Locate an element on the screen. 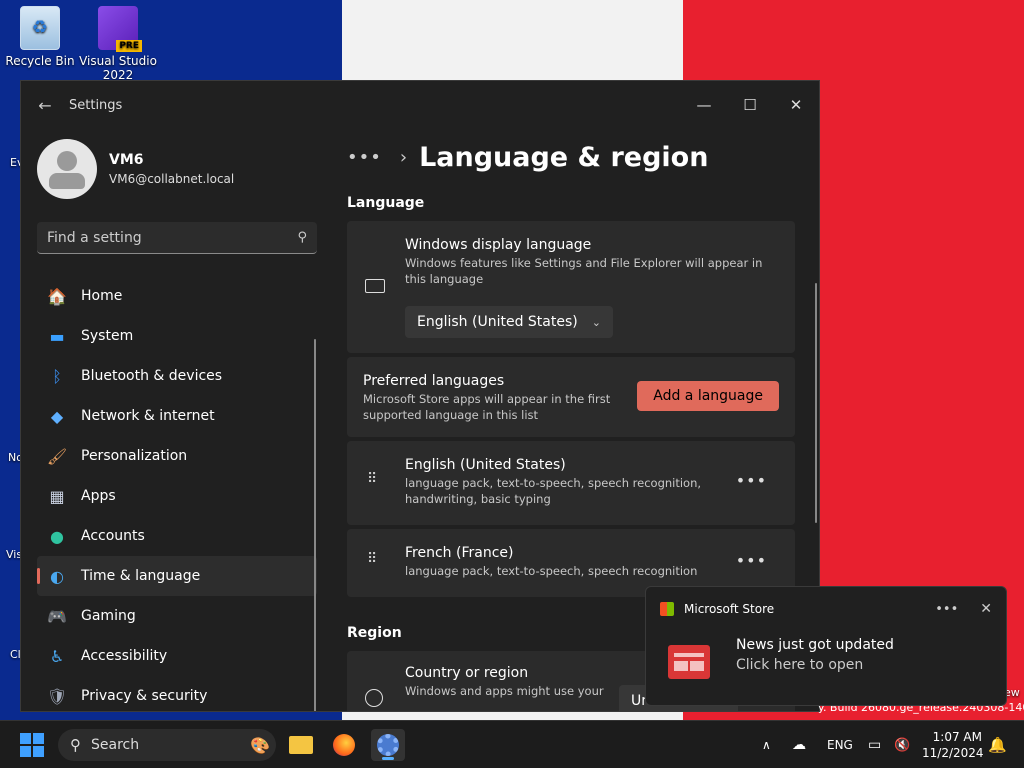 The width and height of the screenshot is (1024, 768). sidebar-item-system: ▬ System is located at coordinates (177, 336).